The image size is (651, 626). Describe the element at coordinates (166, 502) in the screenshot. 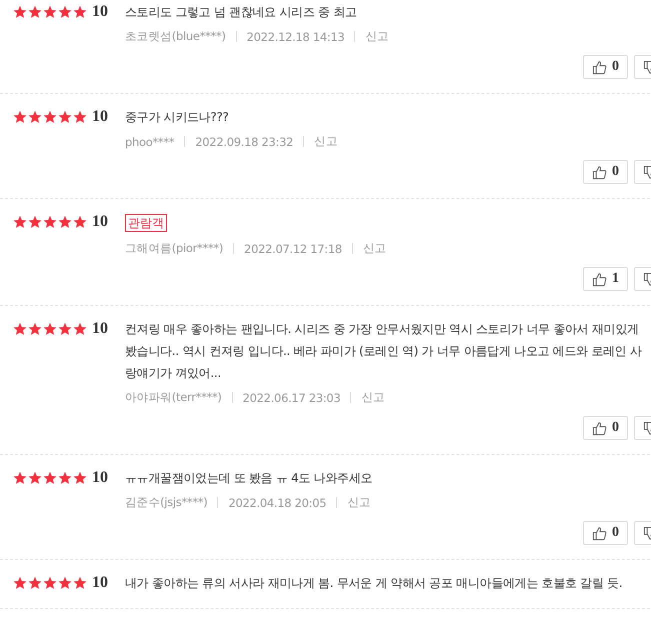

I see `review-author: 김준수(jsjs****)` at that location.